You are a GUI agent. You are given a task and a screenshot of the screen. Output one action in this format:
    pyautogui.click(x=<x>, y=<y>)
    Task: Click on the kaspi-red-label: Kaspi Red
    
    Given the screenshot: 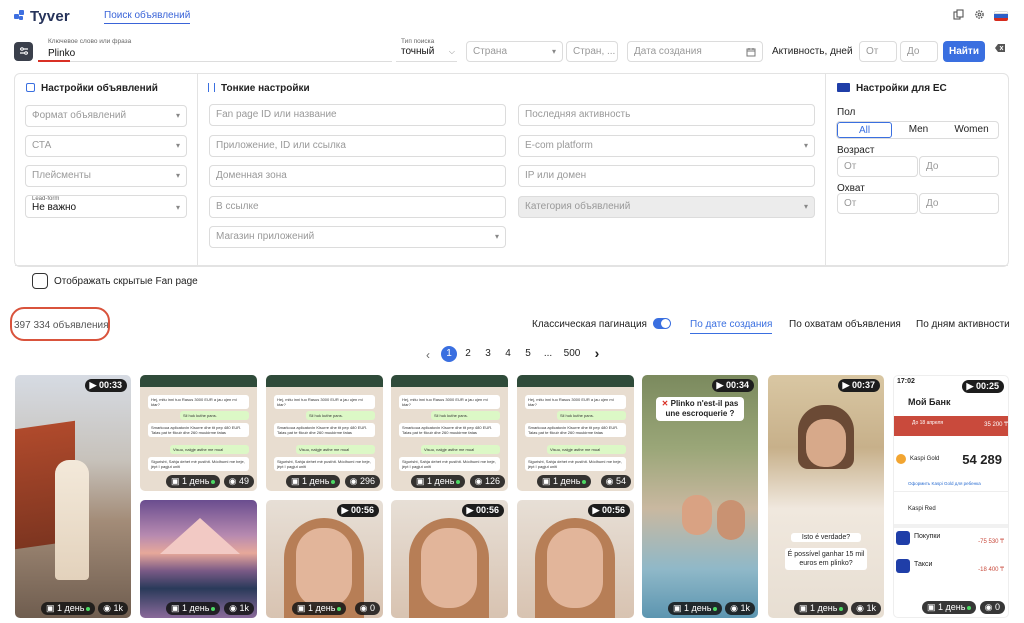 What is the action you would take?
    pyautogui.click(x=922, y=509)
    